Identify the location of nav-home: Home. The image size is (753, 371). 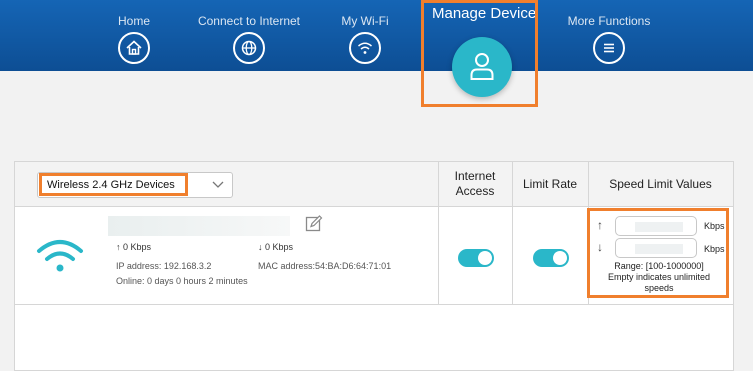
(134, 32).